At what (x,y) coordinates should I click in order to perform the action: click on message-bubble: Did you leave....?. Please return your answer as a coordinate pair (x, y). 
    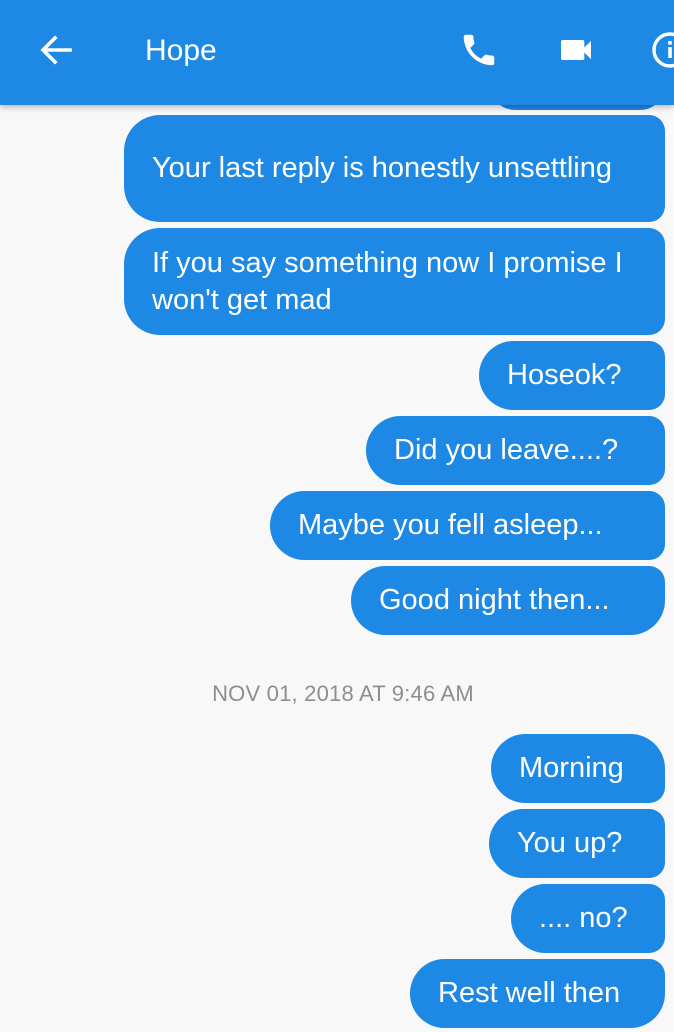
    Looking at the image, I should click on (515, 450).